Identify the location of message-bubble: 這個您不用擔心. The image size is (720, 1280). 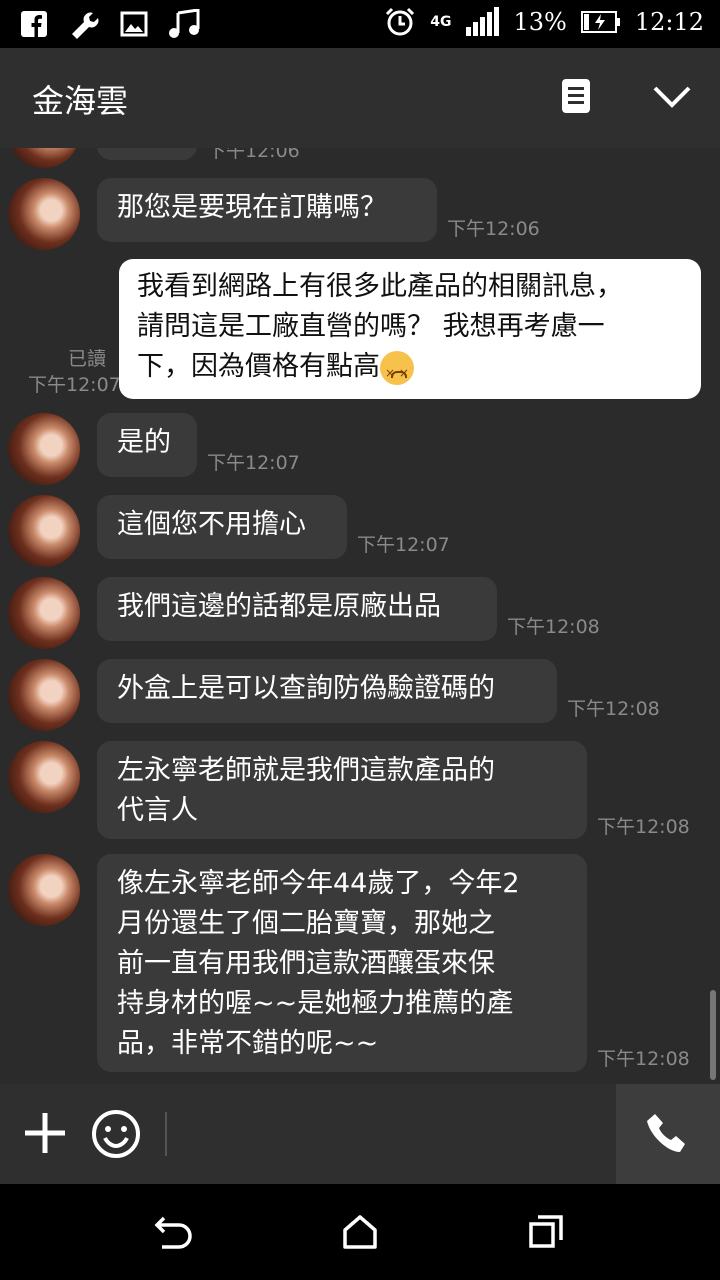
(222, 527).